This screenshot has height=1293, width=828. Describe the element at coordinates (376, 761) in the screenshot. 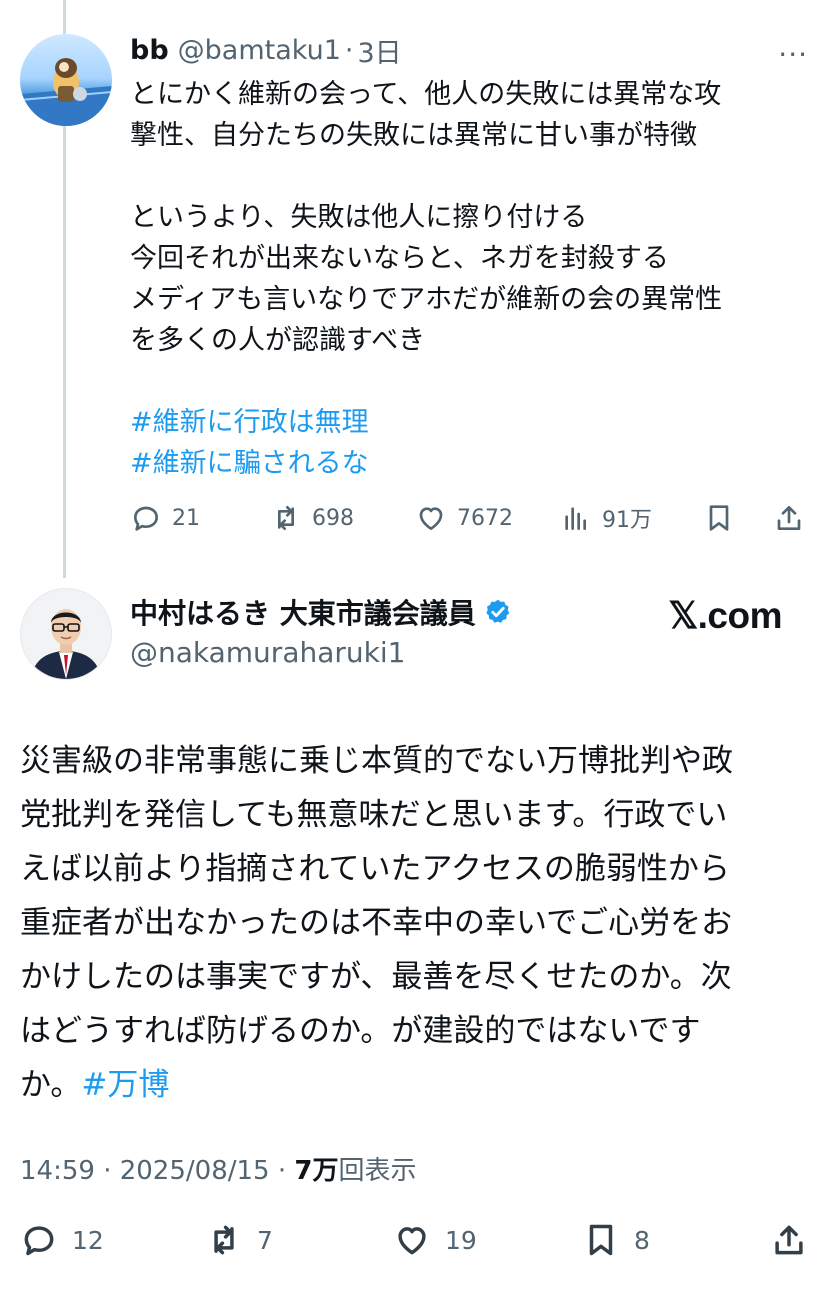

I see `text-line: 災害級の非常事態に乗じ本質的でない万博批判や政` at that location.